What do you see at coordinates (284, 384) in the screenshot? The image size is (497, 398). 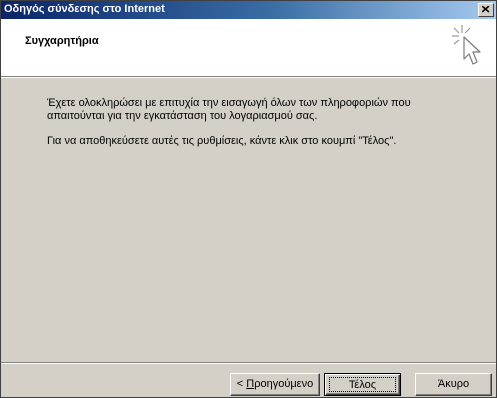 I see `back-button-label: ροηγούμενο` at bounding box center [284, 384].